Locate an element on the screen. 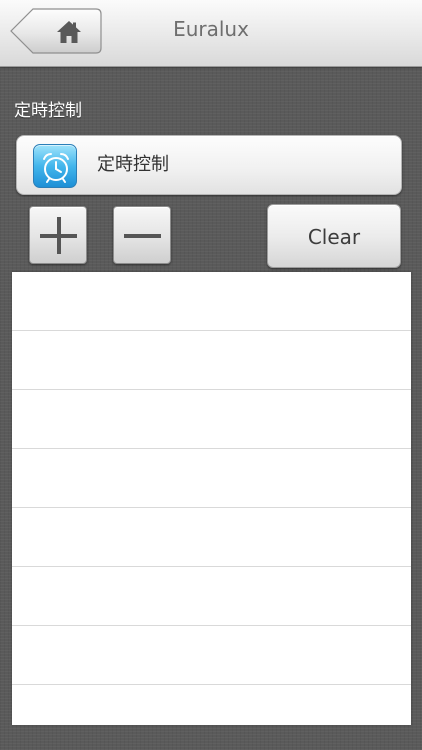 Image resolution: width=422 pixels, height=750 pixels. header-bar: Euralux is located at coordinates (211, 33).